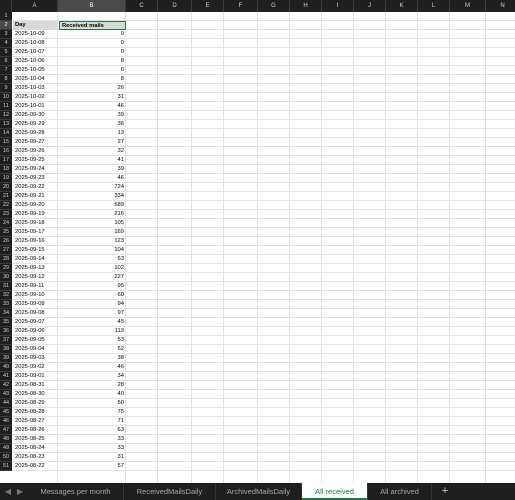 The height and width of the screenshot is (500, 515). Describe the element at coordinates (6, 430) in the screenshot. I see `row-header-47: 47` at that location.